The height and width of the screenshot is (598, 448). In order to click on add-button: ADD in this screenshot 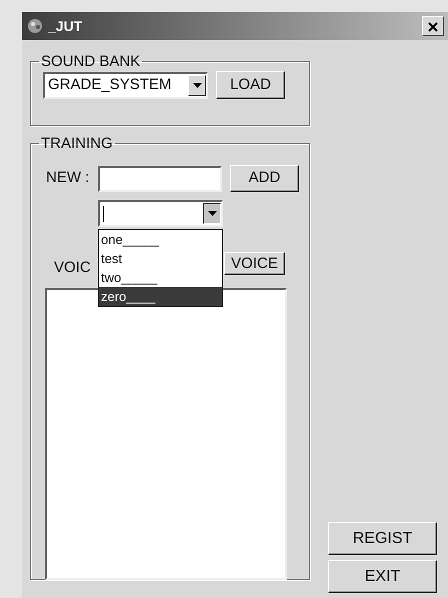, I will do `click(264, 178)`.